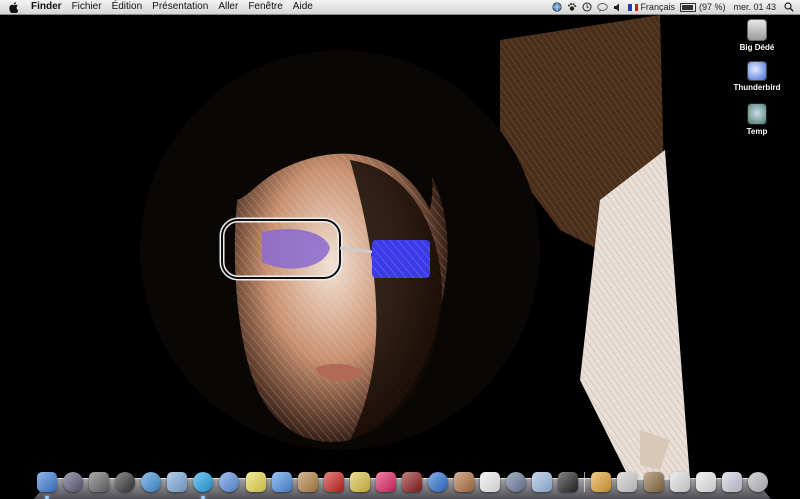 This screenshot has width=800, height=499. What do you see at coordinates (411, 482) in the screenshot?
I see `dock-dvd-icon` at bounding box center [411, 482].